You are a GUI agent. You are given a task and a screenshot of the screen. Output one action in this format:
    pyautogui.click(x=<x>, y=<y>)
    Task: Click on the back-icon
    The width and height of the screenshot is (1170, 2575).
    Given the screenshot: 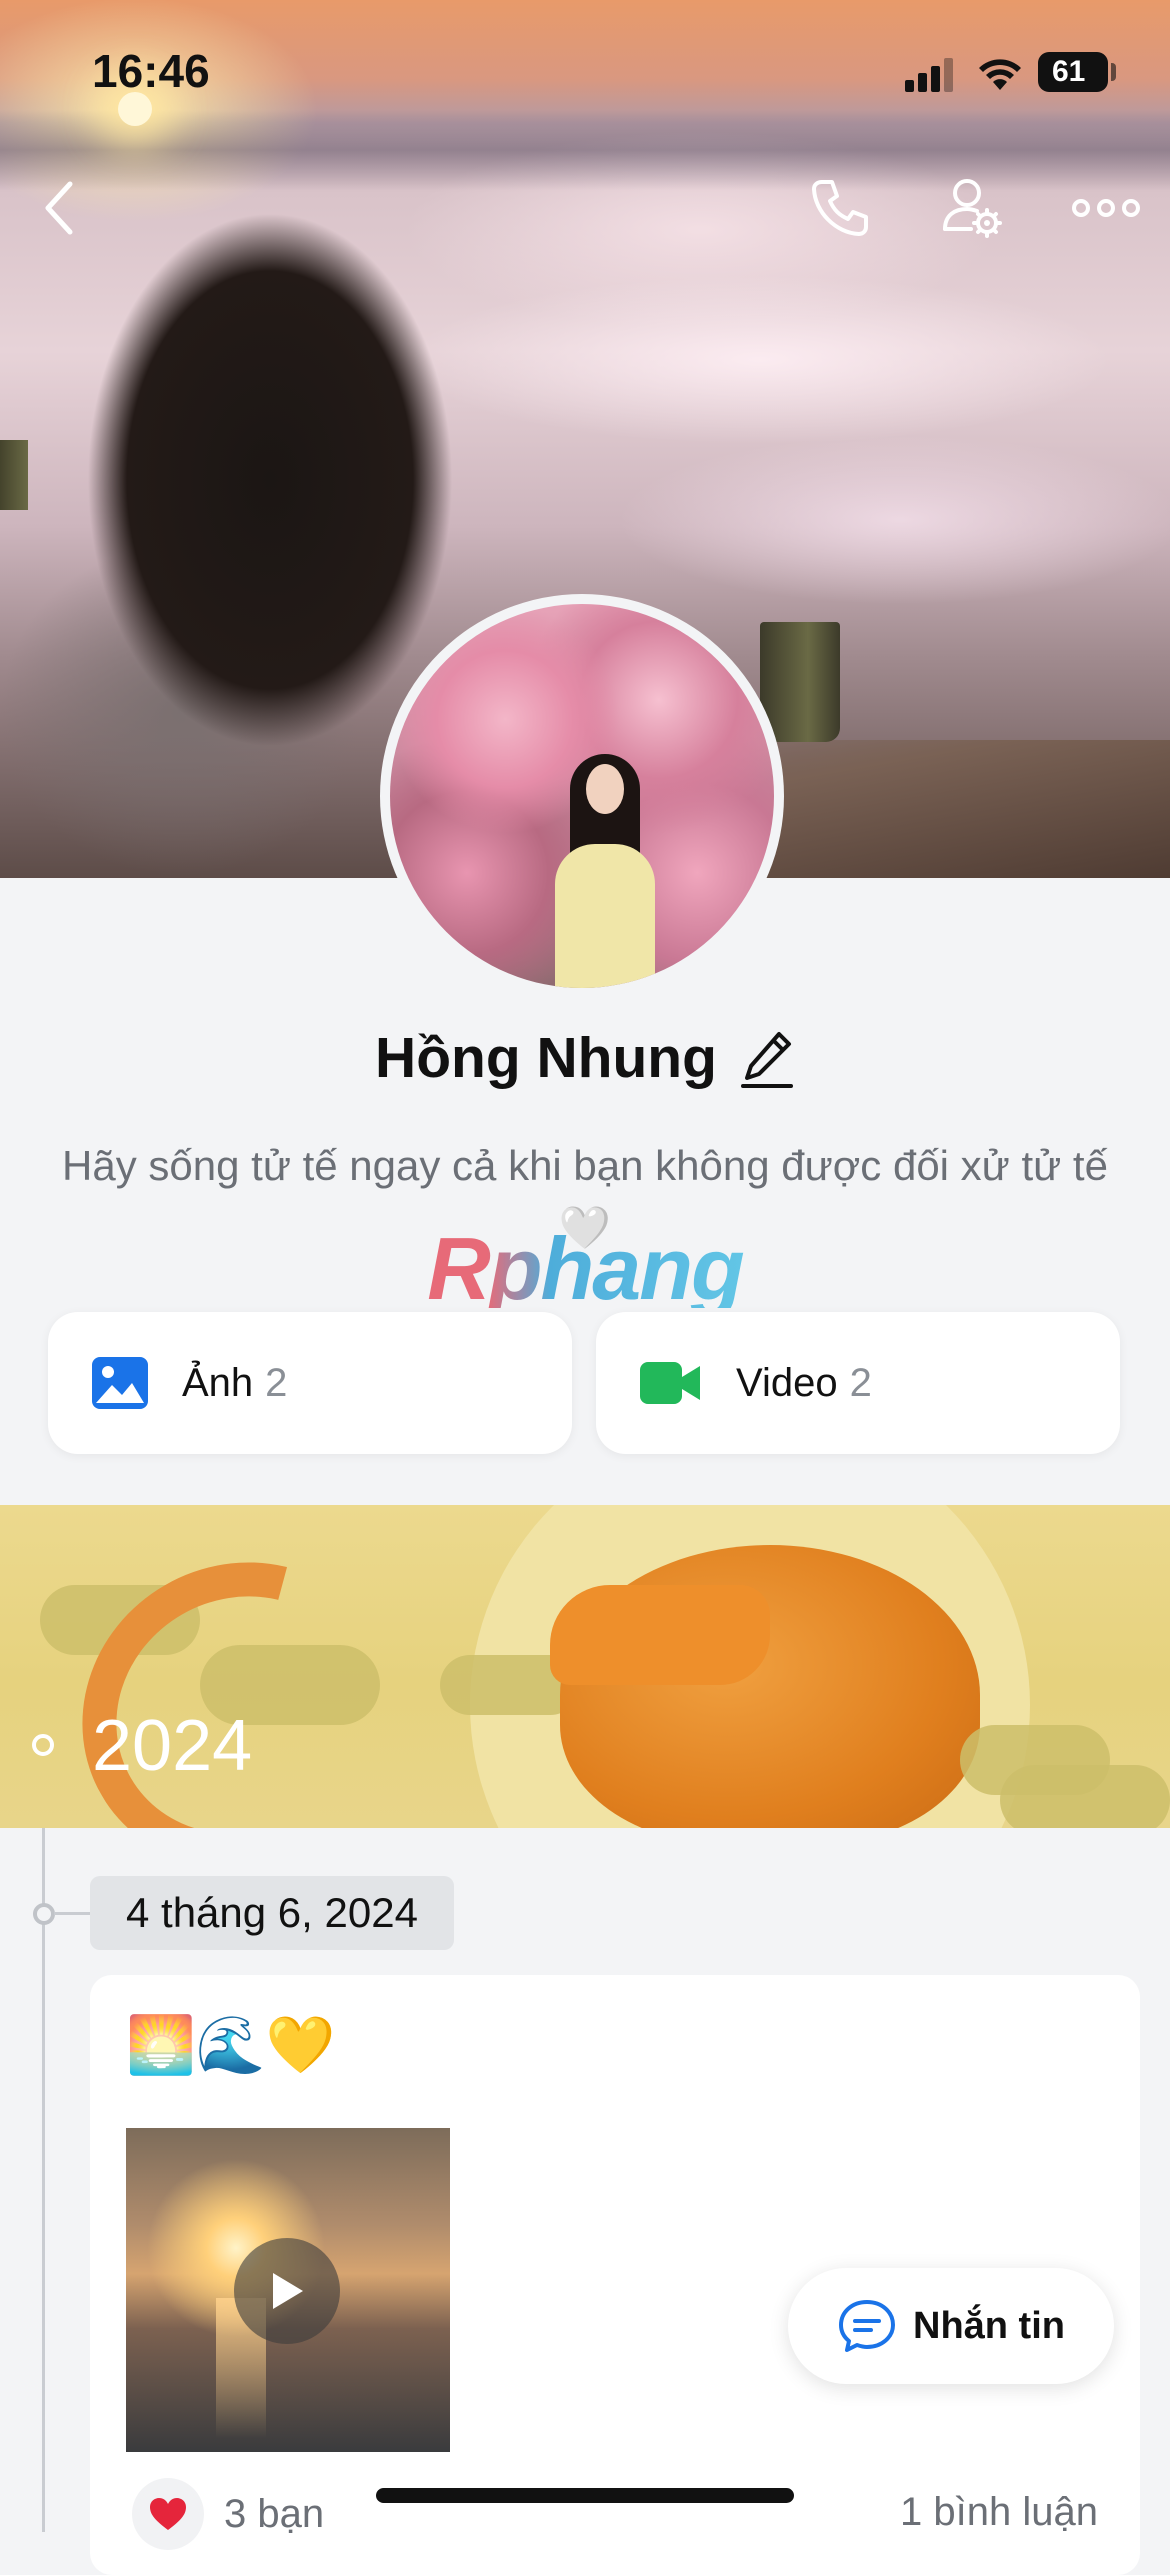 What is the action you would take?
    pyautogui.click(x=59, y=208)
    